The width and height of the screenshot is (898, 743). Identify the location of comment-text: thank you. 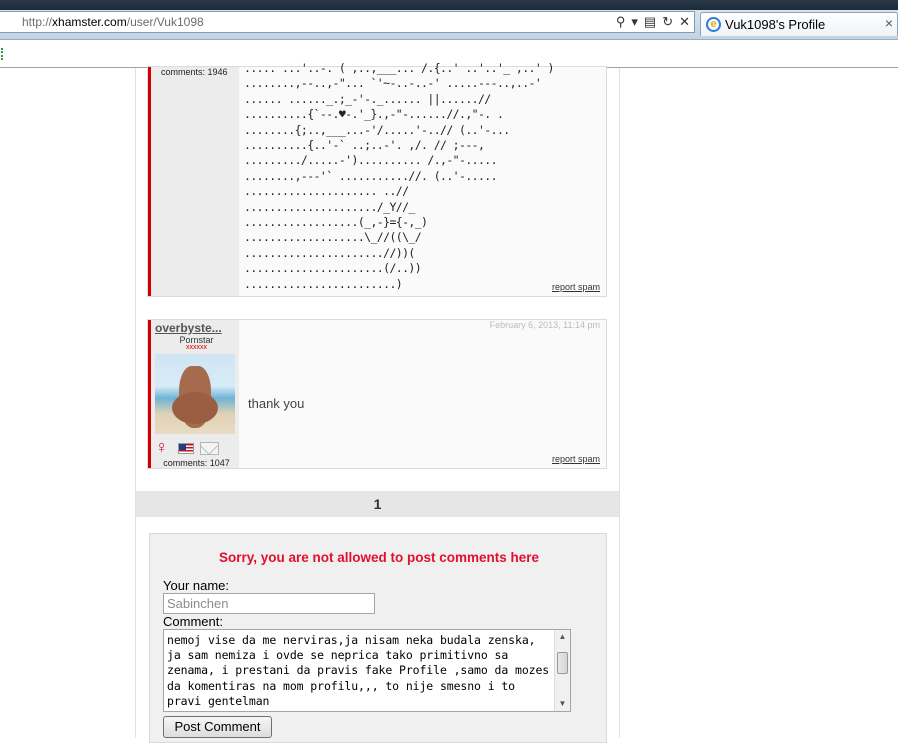
(276, 403).